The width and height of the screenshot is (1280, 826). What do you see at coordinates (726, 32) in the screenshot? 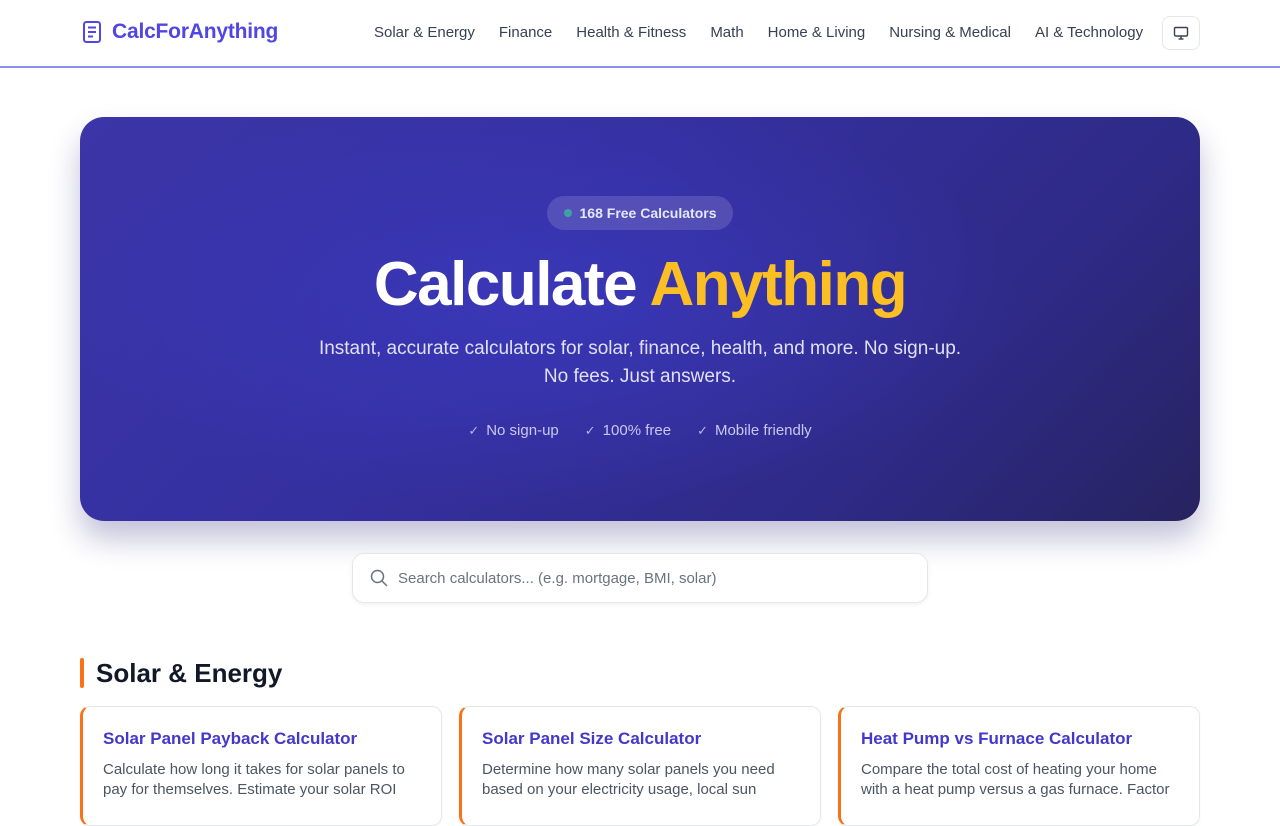
I see `nav-item-math: Math` at bounding box center [726, 32].